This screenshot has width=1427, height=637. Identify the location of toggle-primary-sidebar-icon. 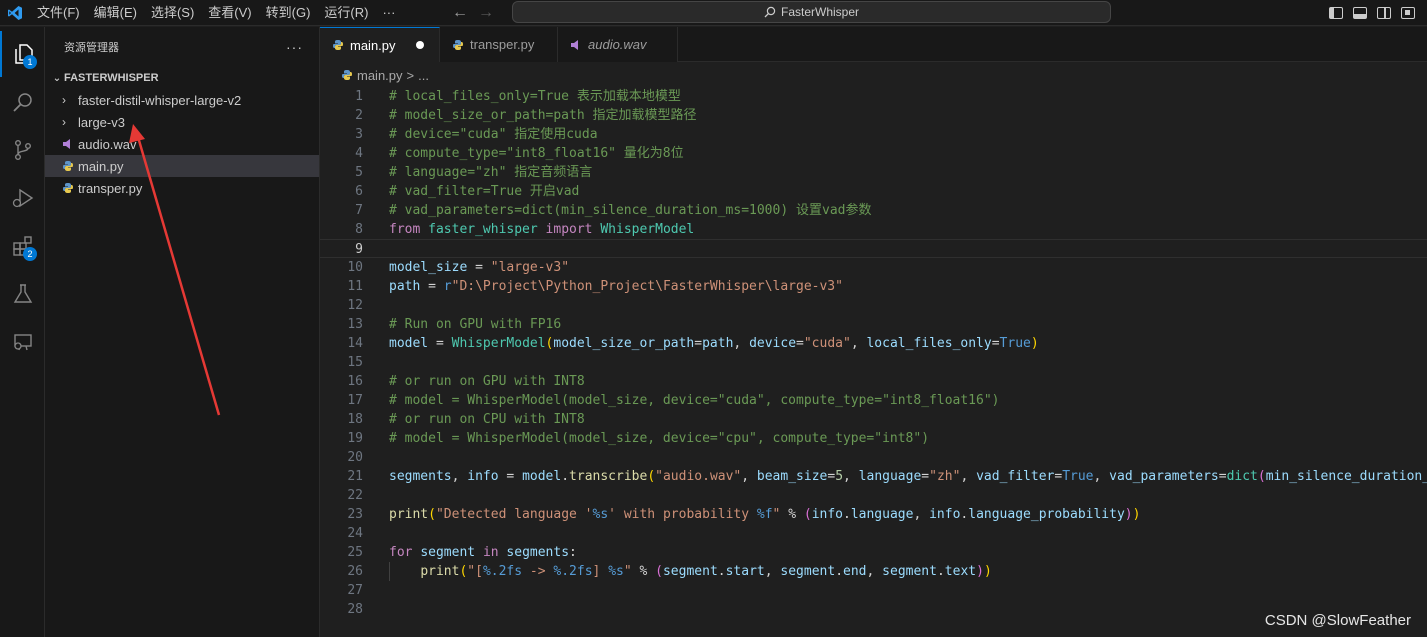
(1336, 13).